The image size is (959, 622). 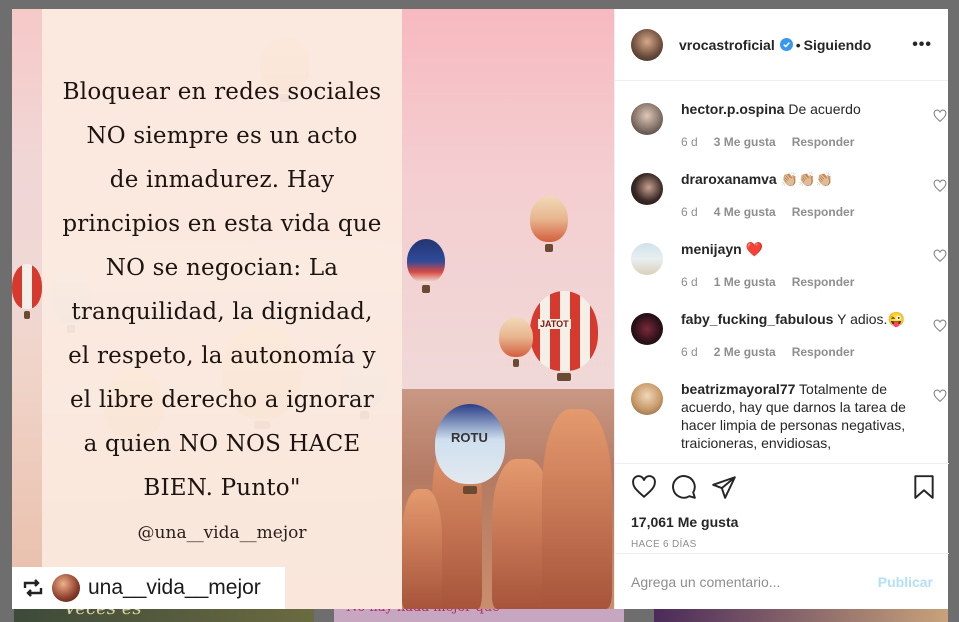 I want to click on comment-username: menijayn, so click(x=711, y=249).